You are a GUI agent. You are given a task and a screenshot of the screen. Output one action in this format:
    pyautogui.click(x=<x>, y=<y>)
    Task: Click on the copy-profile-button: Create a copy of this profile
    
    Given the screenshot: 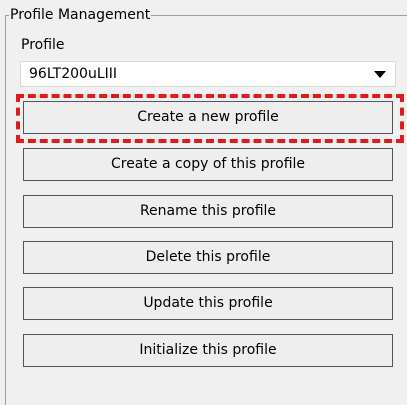 What is the action you would take?
    pyautogui.click(x=208, y=164)
    